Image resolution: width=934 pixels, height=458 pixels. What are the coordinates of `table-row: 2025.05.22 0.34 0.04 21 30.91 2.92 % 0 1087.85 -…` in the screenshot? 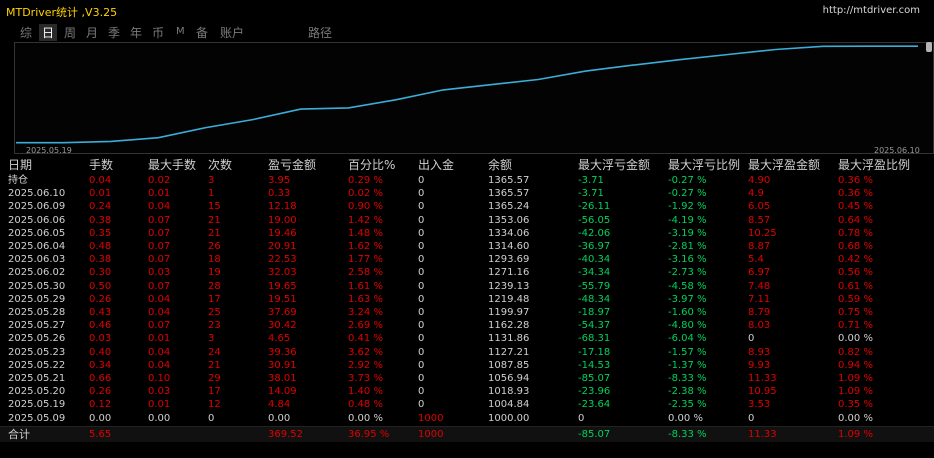 It's located at (467, 365).